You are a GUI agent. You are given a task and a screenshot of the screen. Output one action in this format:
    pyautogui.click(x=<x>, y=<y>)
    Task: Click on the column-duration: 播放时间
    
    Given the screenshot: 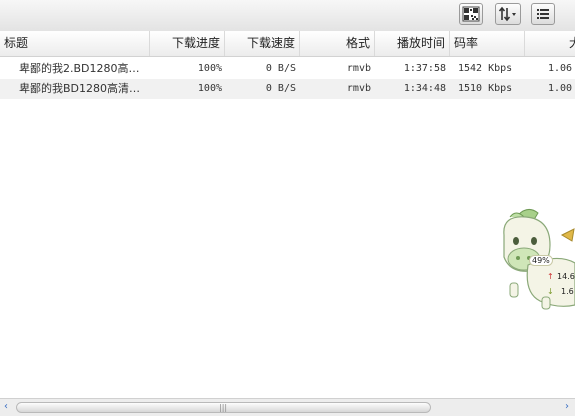 What is the action you would take?
    pyautogui.click(x=412, y=43)
    